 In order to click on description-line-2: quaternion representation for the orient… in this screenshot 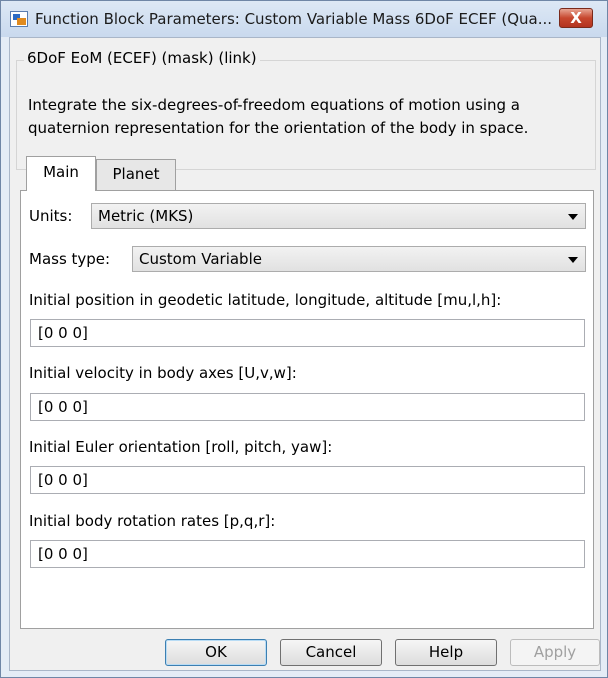, I will do `click(278, 128)`.